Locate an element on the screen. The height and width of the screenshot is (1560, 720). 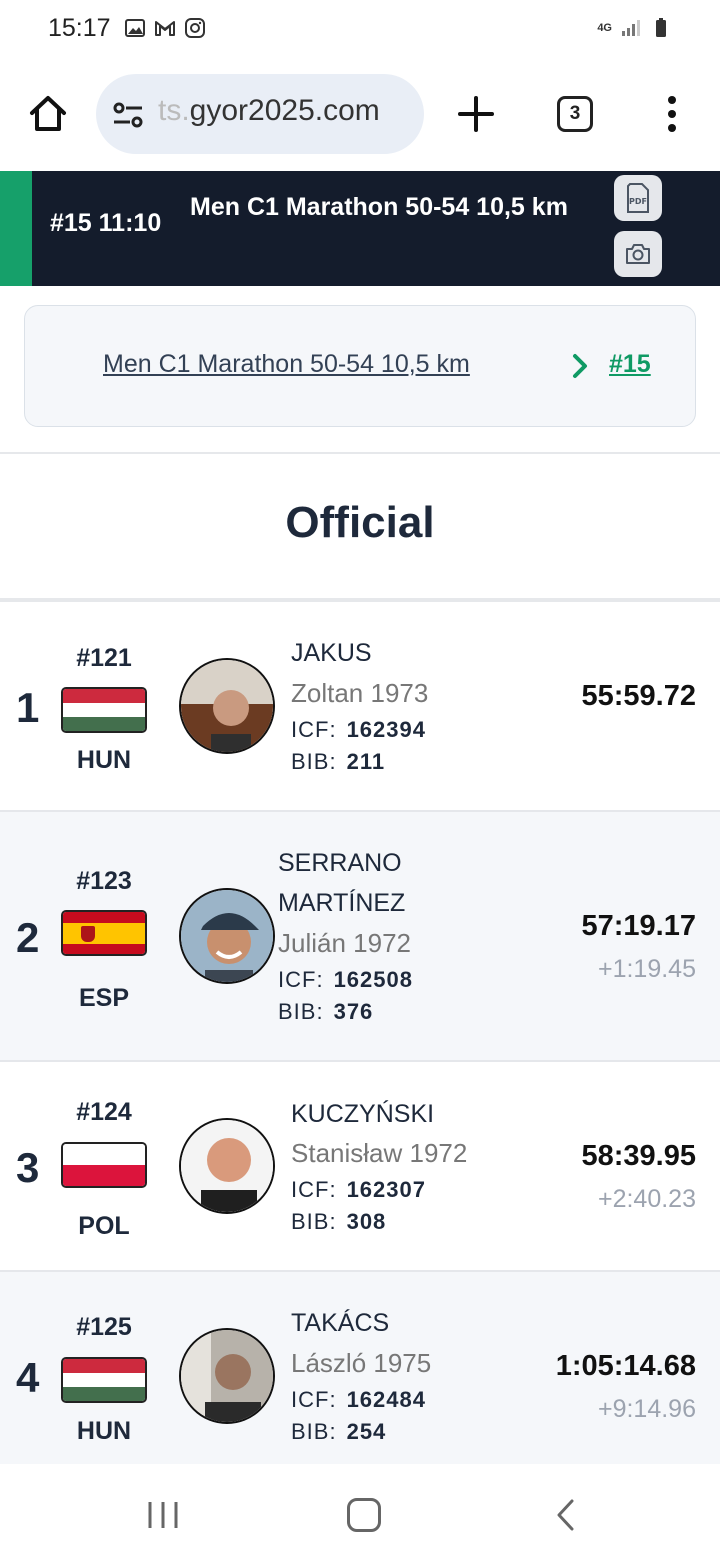
last-name: JAKUS is located at coordinates (331, 653).